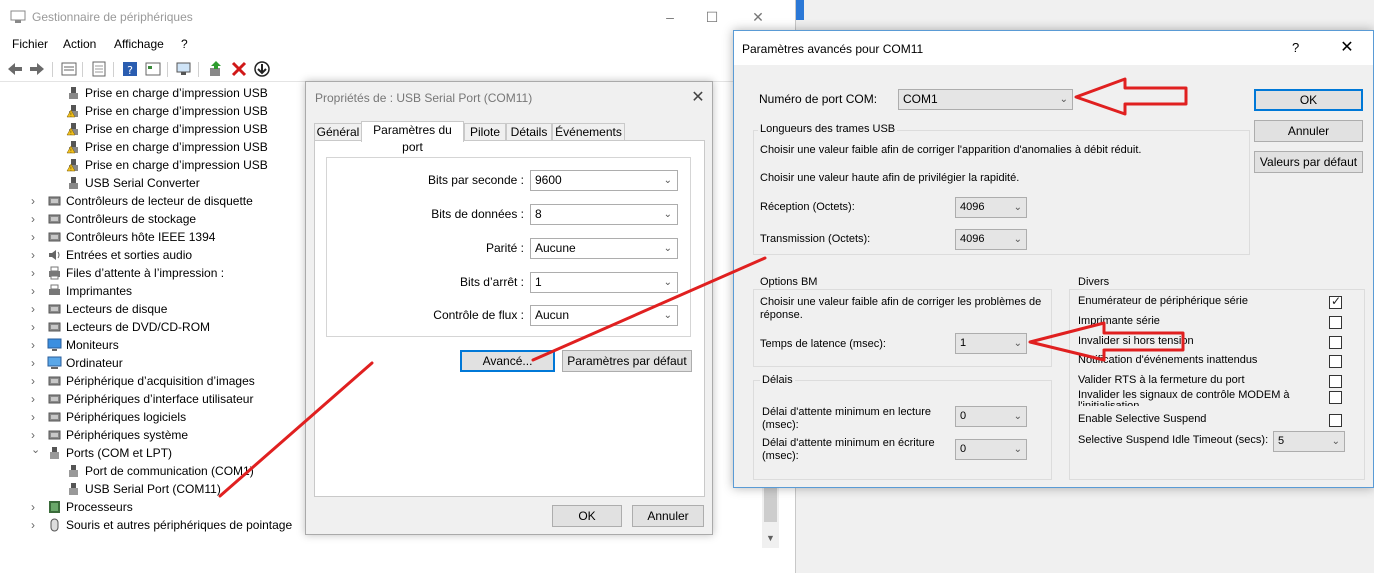  Describe the element at coordinates (412, 137) in the screenshot. I see `tab-port-settings: Paramètres du port` at that location.